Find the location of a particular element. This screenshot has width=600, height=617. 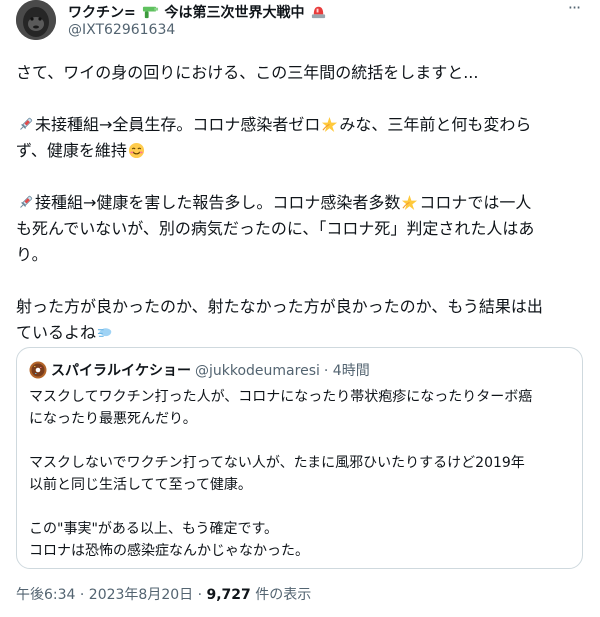

author-handle: @IXT62961634 is located at coordinates (121, 30).